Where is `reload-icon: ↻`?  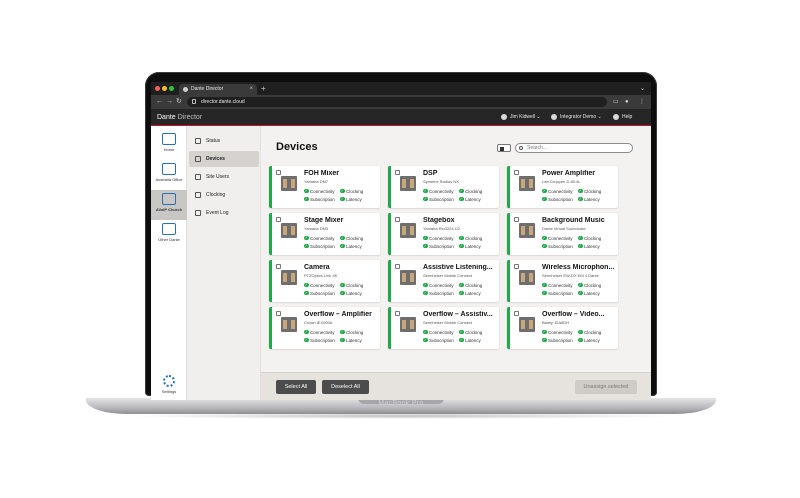 reload-icon: ↻ is located at coordinates (179, 102).